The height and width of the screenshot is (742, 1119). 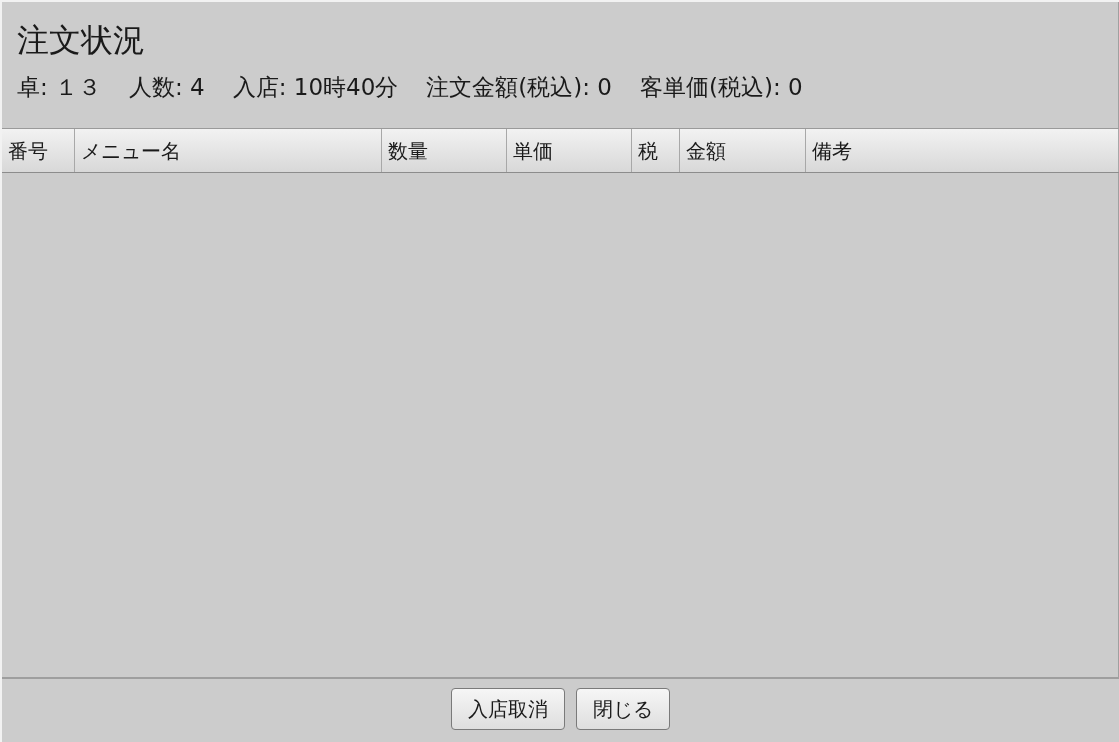 What do you see at coordinates (38, 150) in the screenshot?
I see `column-header: 番号` at bounding box center [38, 150].